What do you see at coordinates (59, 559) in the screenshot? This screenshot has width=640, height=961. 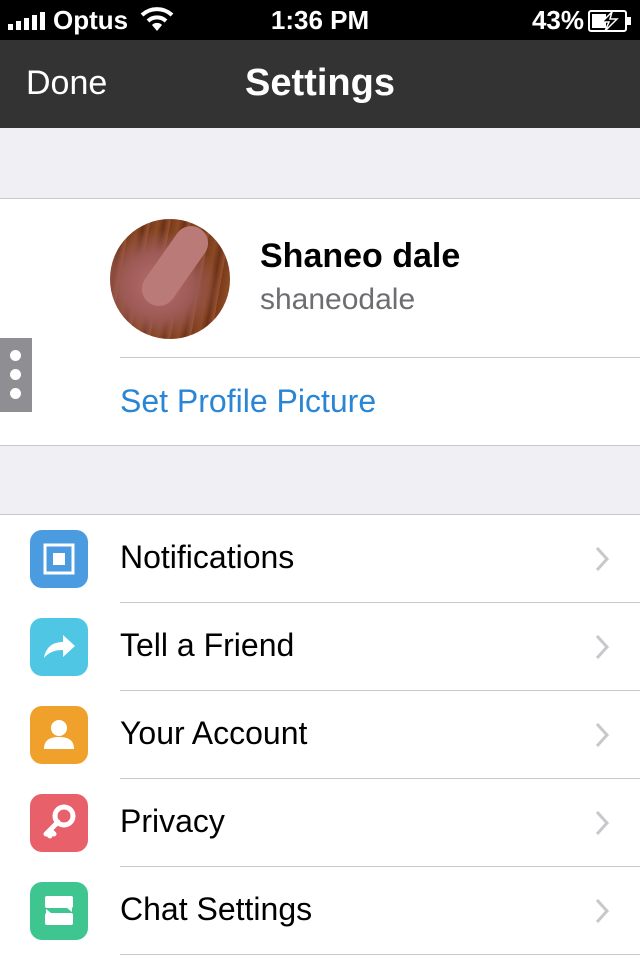 I see `notifications-icon` at bounding box center [59, 559].